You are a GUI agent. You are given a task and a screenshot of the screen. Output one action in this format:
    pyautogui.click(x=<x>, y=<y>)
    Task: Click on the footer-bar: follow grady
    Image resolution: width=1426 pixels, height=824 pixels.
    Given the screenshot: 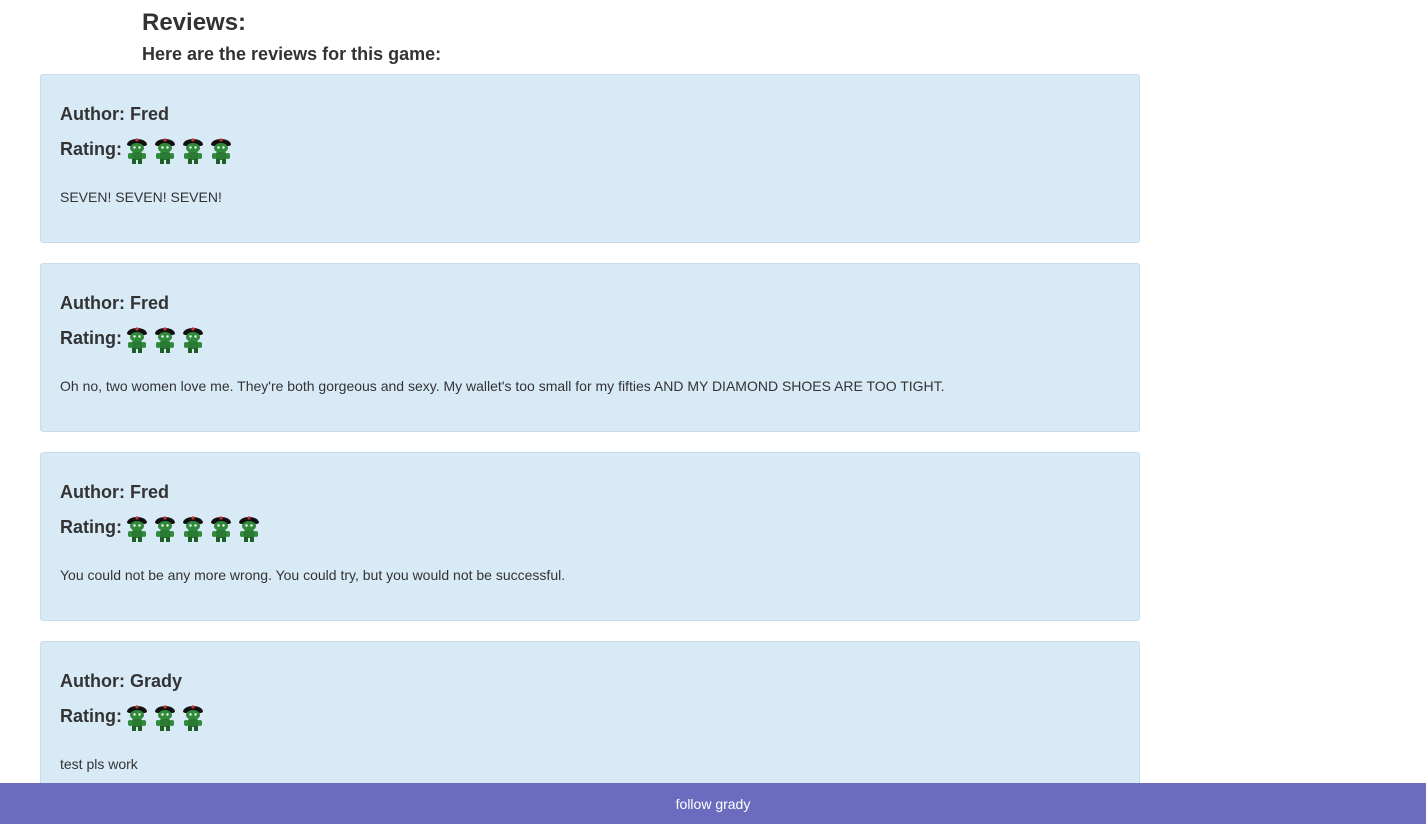 What is the action you would take?
    pyautogui.click(x=713, y=803)
    